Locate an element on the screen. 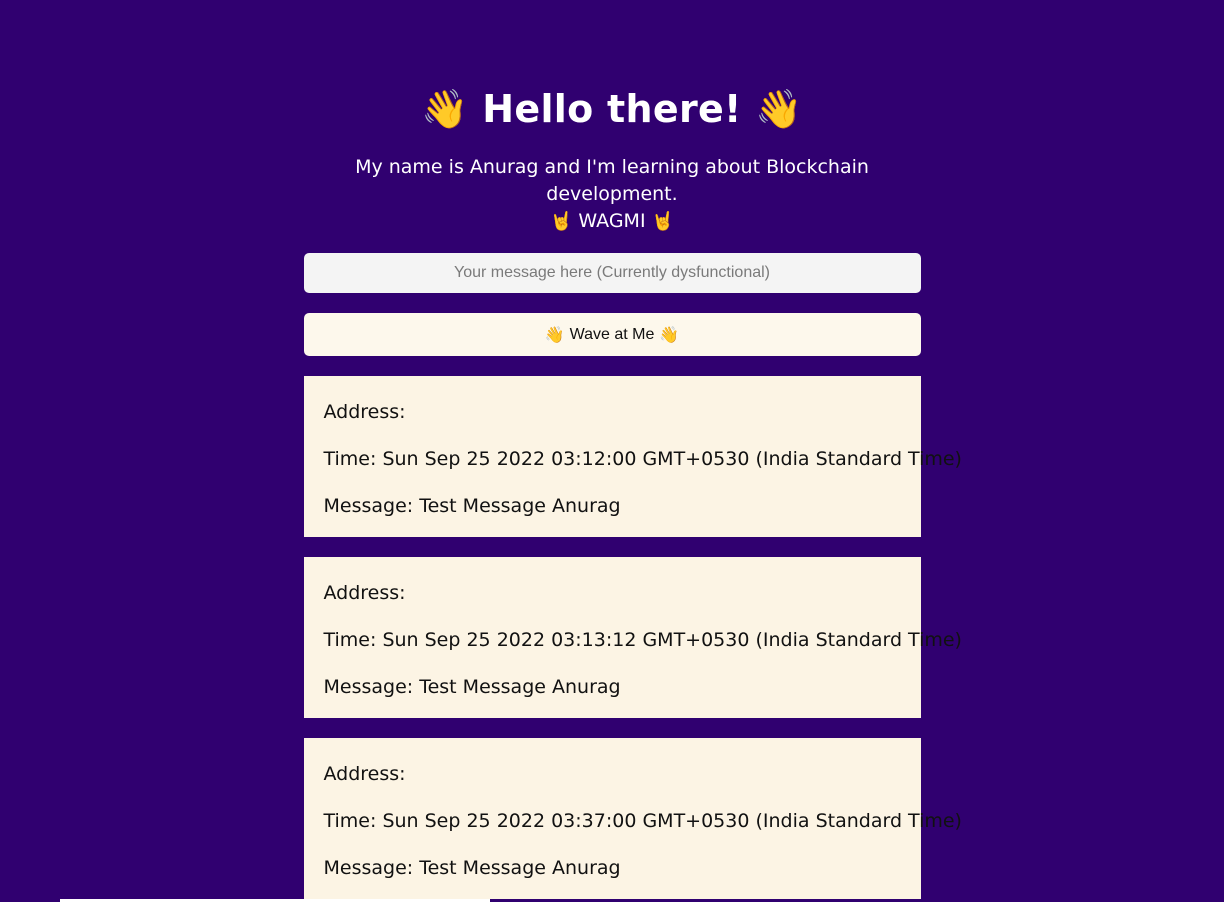 The height and width of the screenshot is (902, 1224). page-title: 👋 Hello there! 👋 is located at coordinates (612, 67).